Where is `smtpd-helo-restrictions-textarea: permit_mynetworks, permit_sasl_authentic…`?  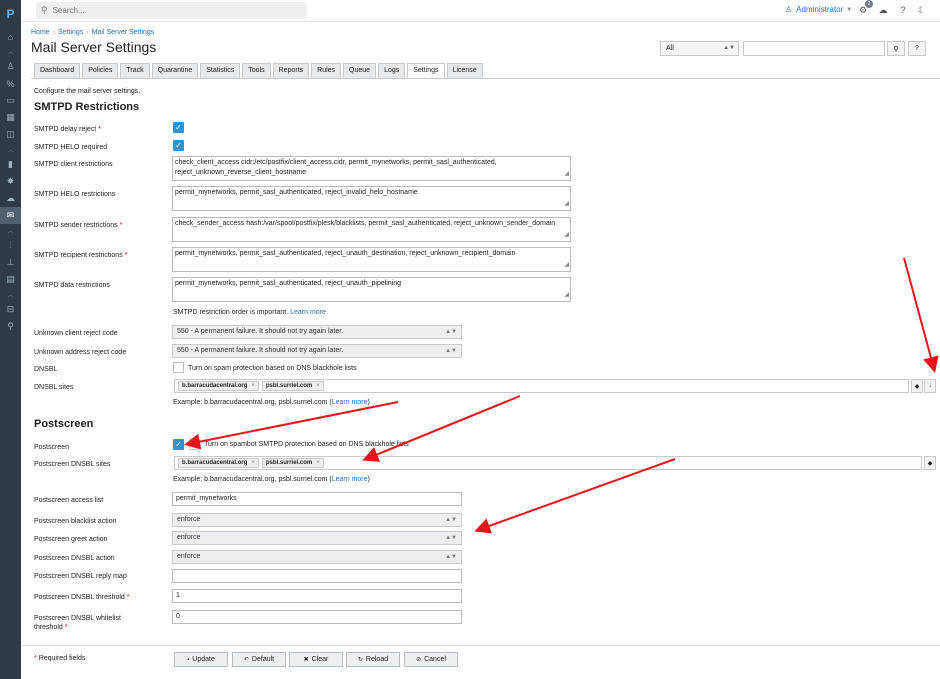 smtpd-helo-restrictions-textarea: permit_mynetworks, permit_sasl_authentic… is located at coordinates (371, 198).